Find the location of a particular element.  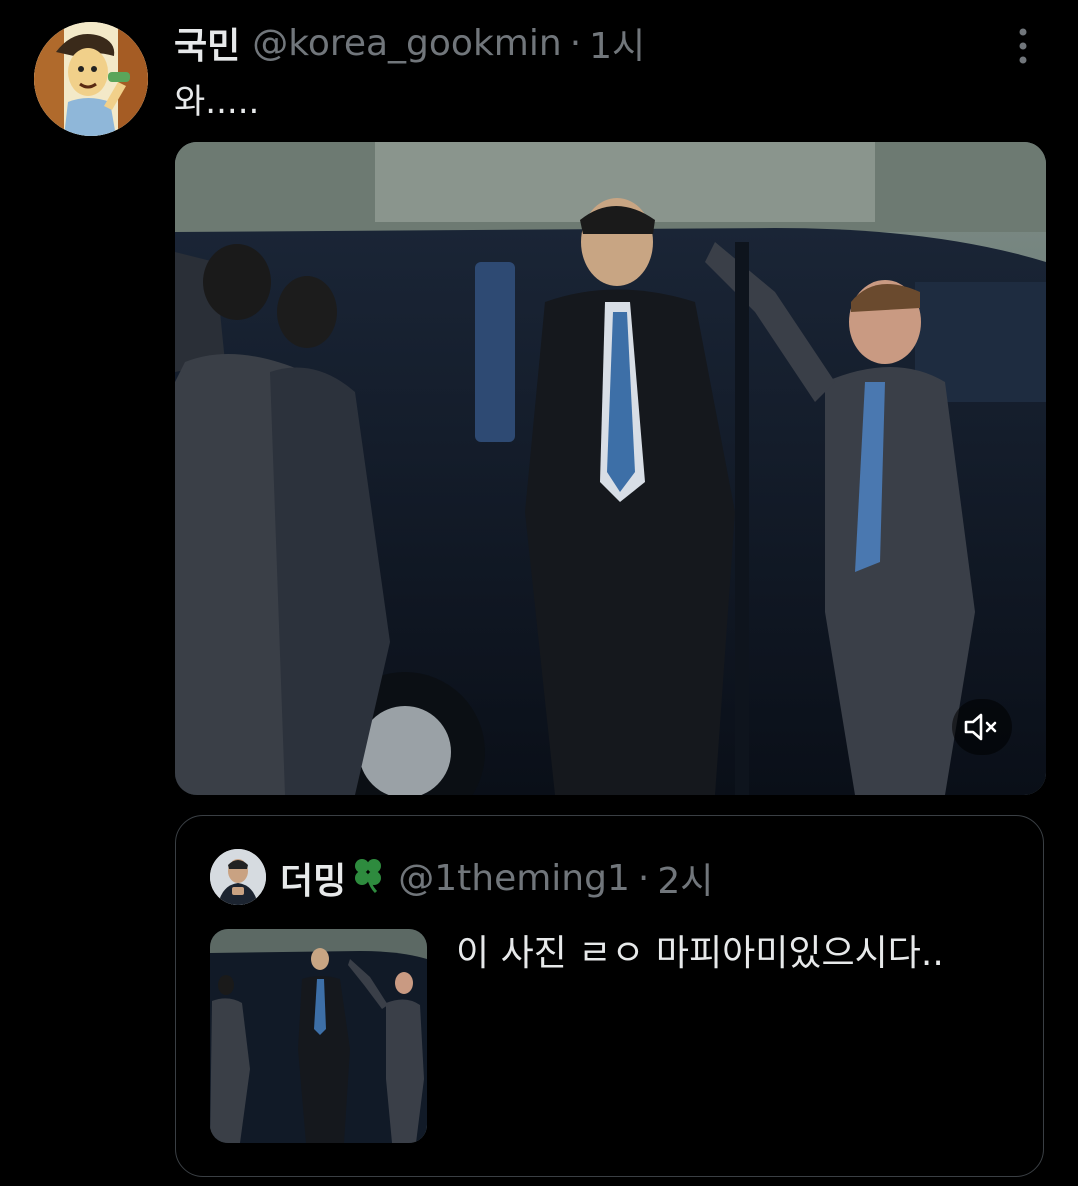

mute-button is located at coordinates (982, 727).